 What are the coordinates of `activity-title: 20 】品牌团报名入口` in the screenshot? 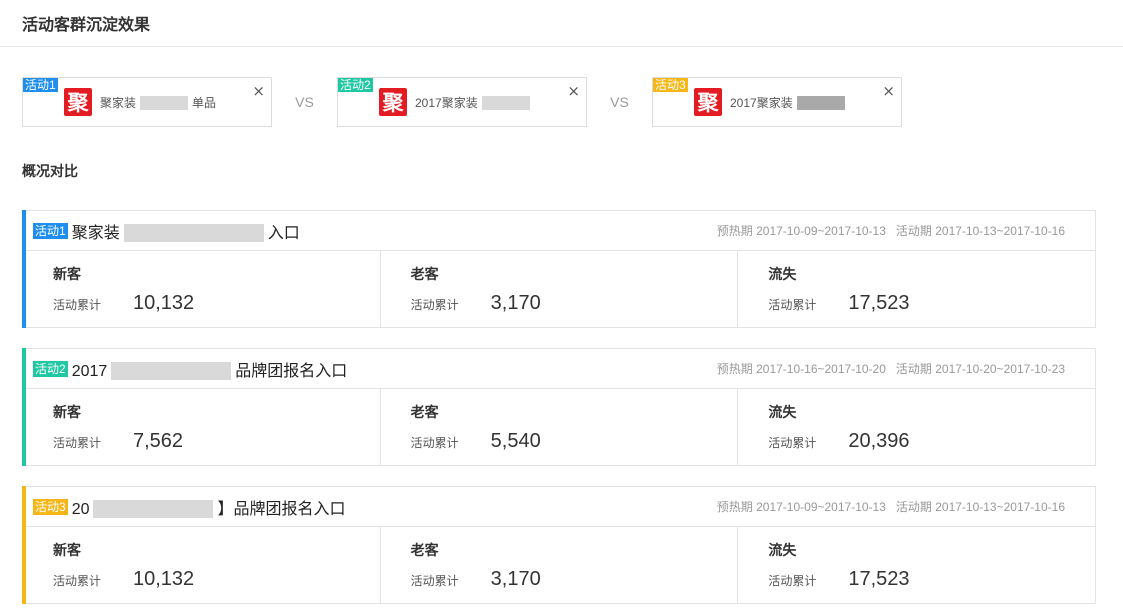 It's located at (209, 507).